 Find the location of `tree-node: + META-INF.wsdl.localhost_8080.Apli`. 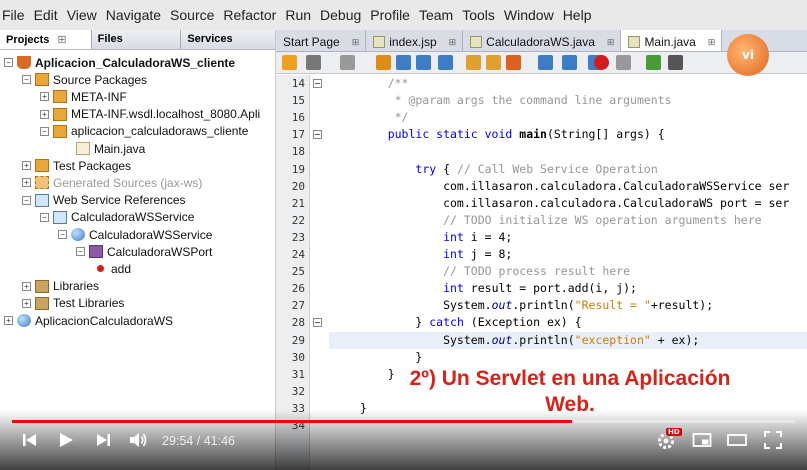

tree-node: + META-INF.wsdl.localhost_8080.Apli is located at coordinates (150, 114).